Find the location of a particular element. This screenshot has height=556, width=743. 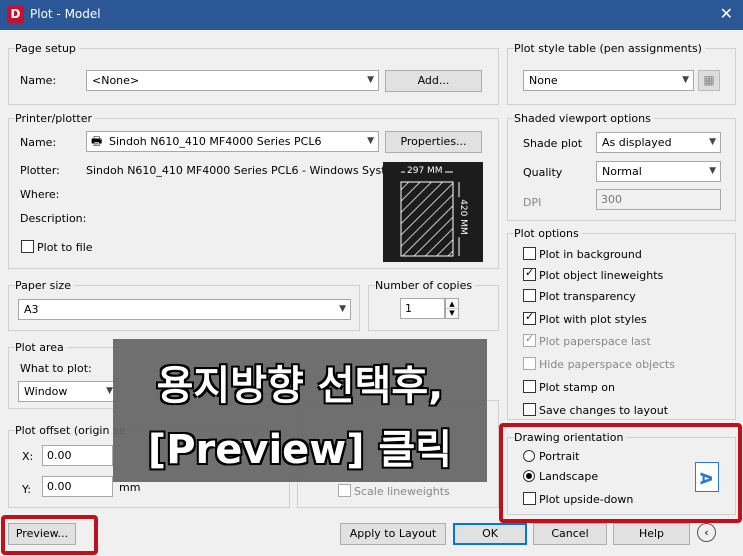

paper-preview: 297 MM 420 MM is located at coordinates (433, 212).